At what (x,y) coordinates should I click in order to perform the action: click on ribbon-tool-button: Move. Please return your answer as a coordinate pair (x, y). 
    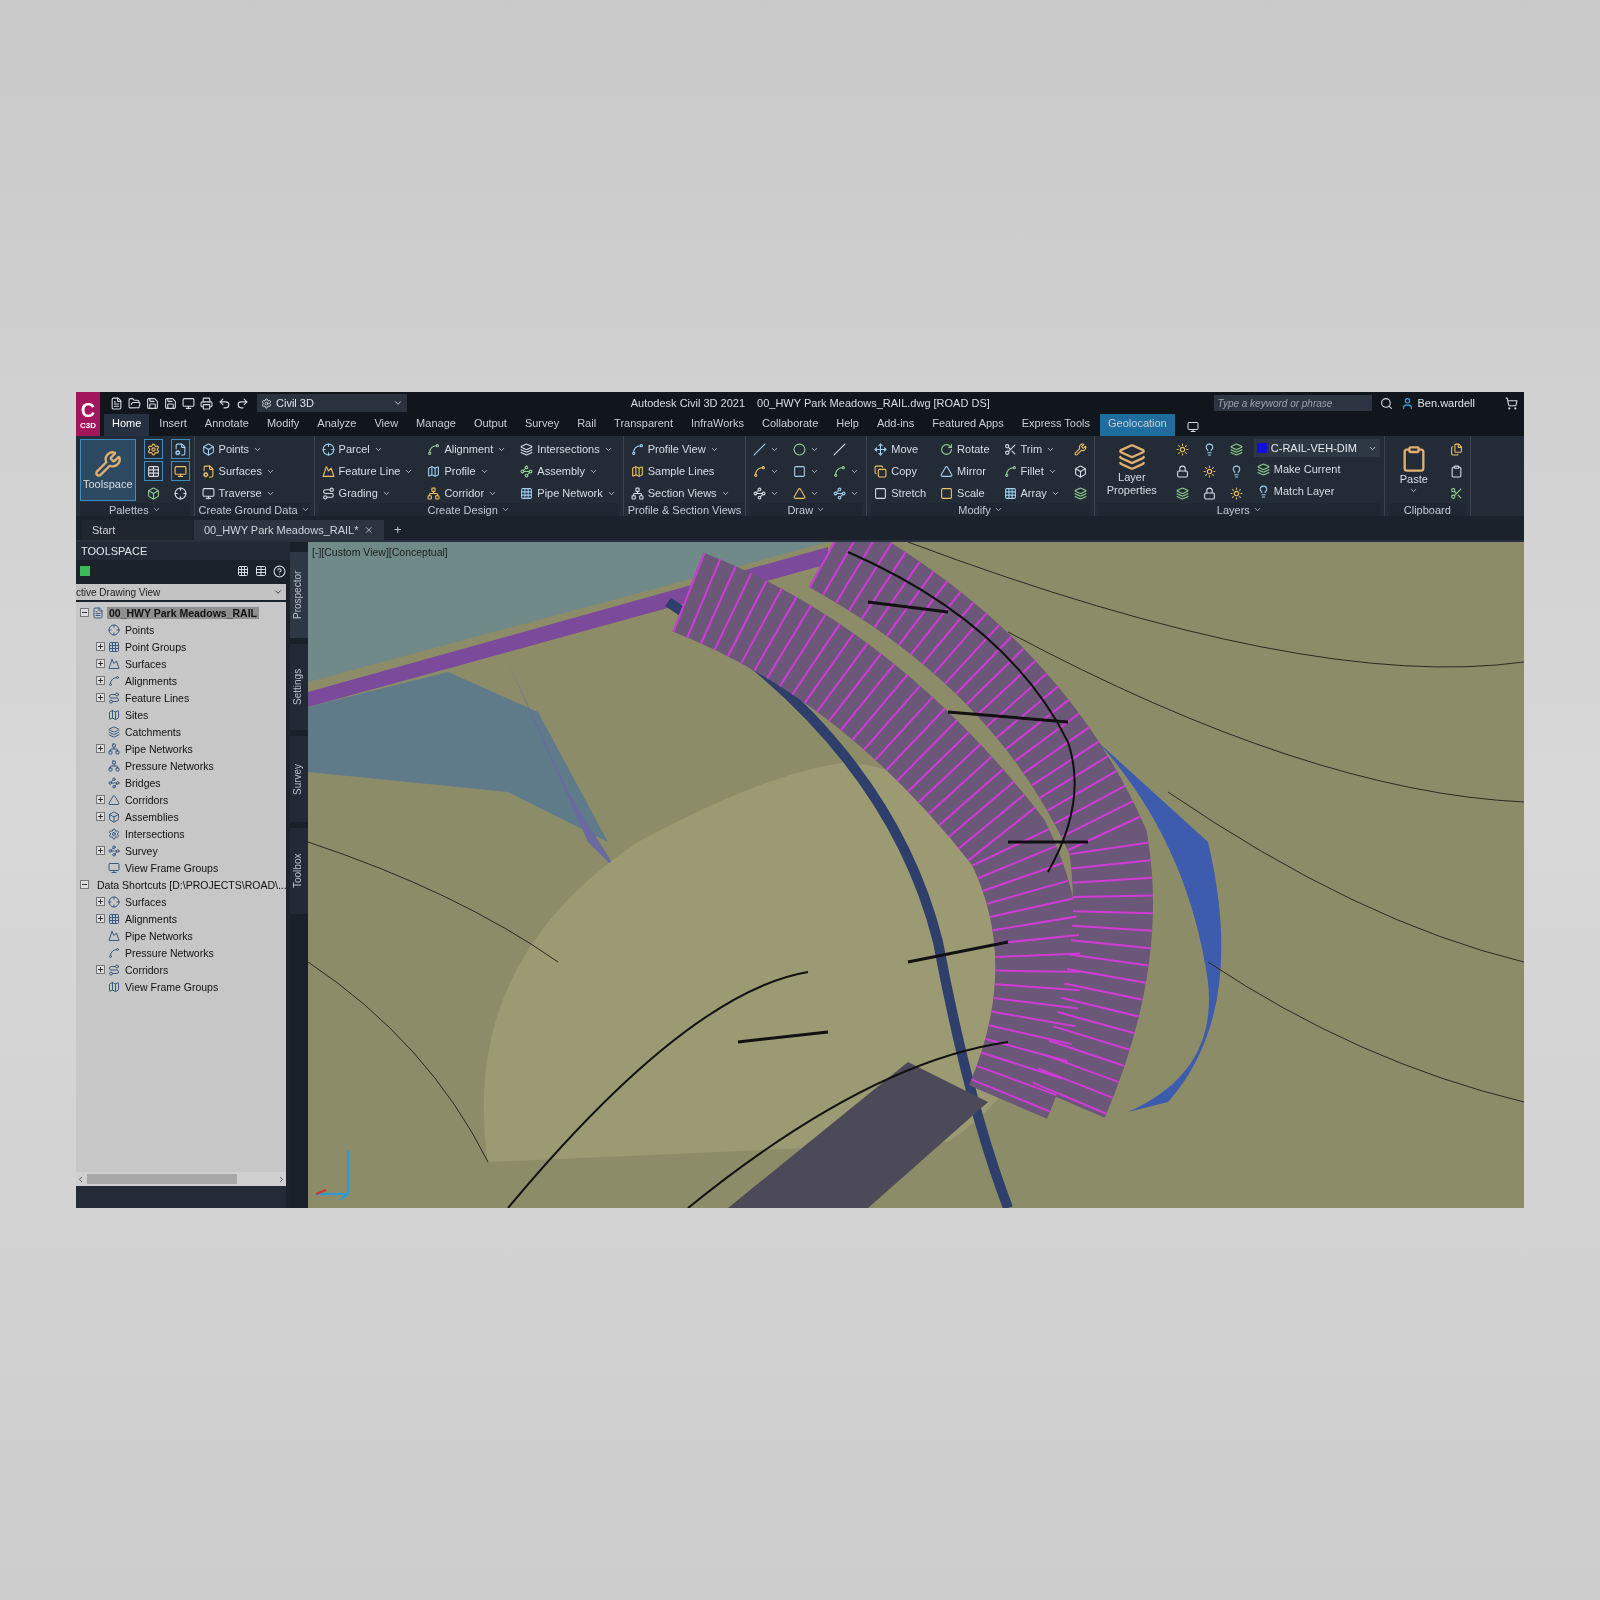
    Looking at the image, I should click on (900, 449).